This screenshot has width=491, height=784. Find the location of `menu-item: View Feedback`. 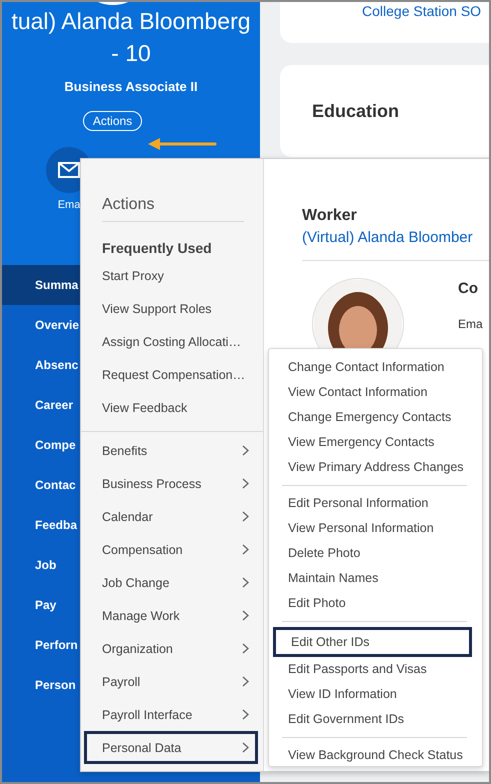

menu-item: View Feedback is located at coordinates (172, 408).